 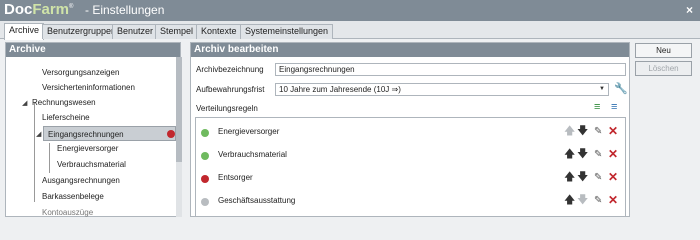 I want to click on rule-name: Energieversorger, so click(x=249, y=131).